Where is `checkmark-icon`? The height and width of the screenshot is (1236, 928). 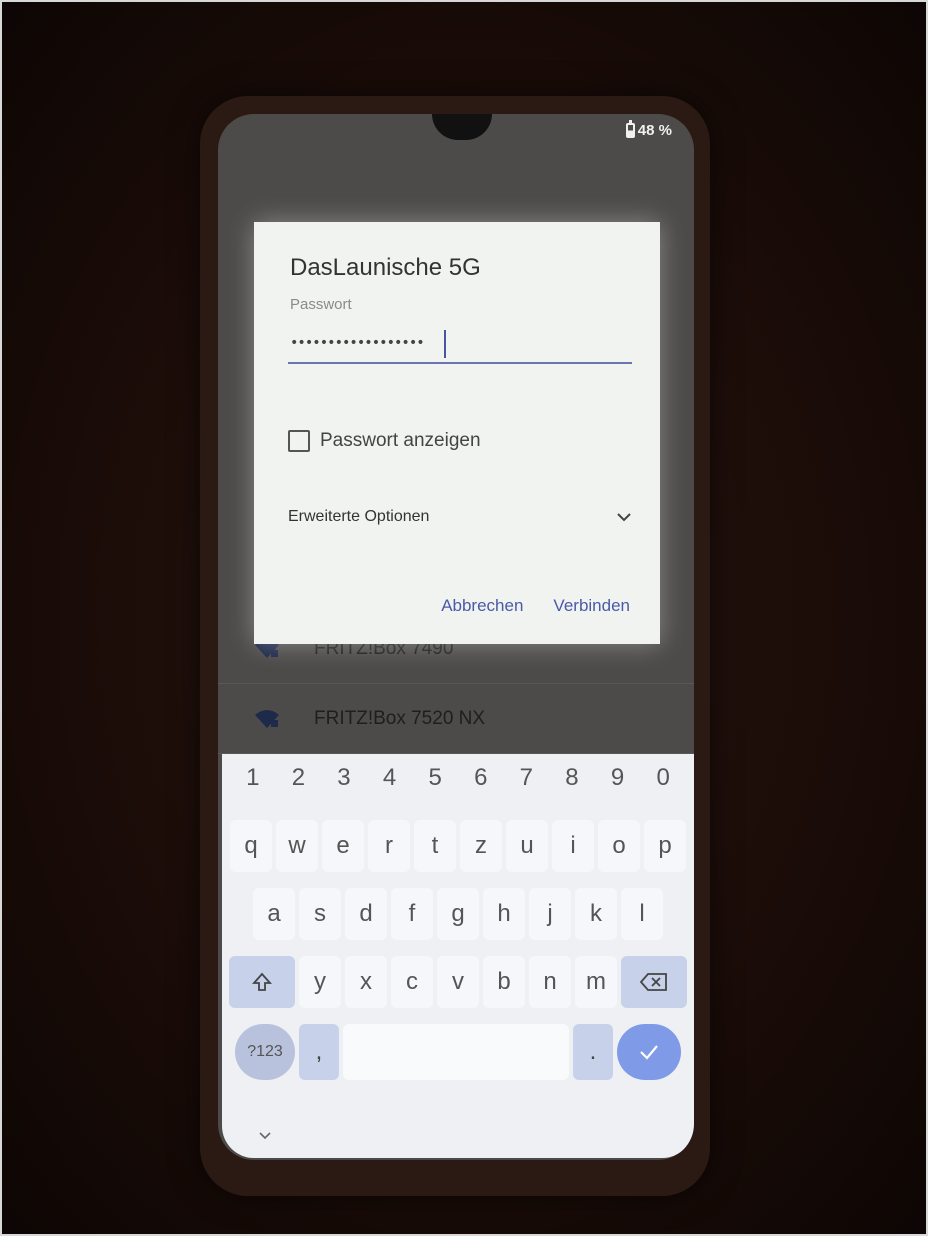 checkmark-icon is located at coordinates (649, 1052).